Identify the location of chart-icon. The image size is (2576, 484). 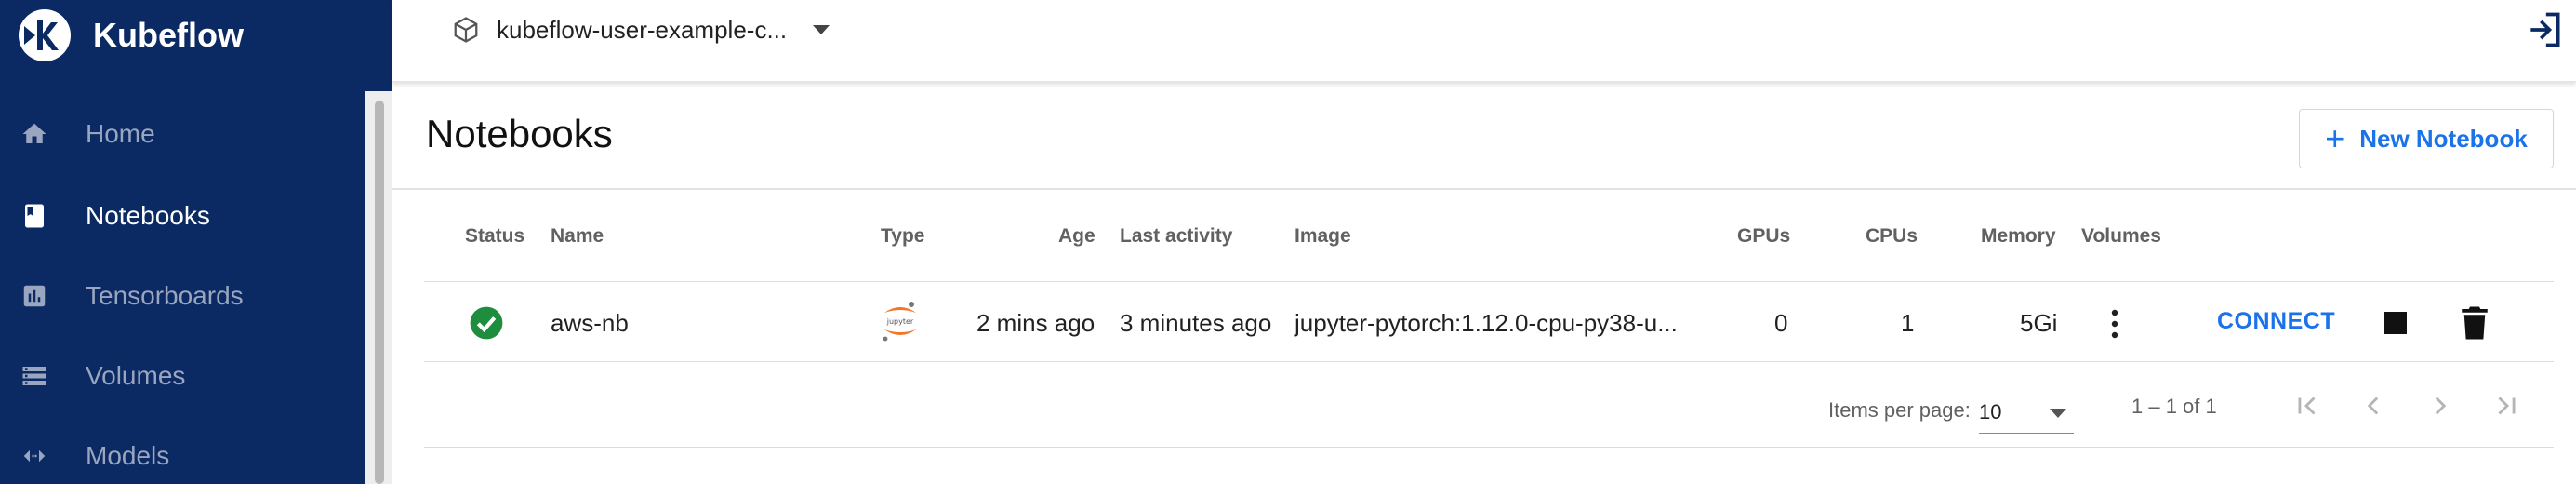
(34, 296).